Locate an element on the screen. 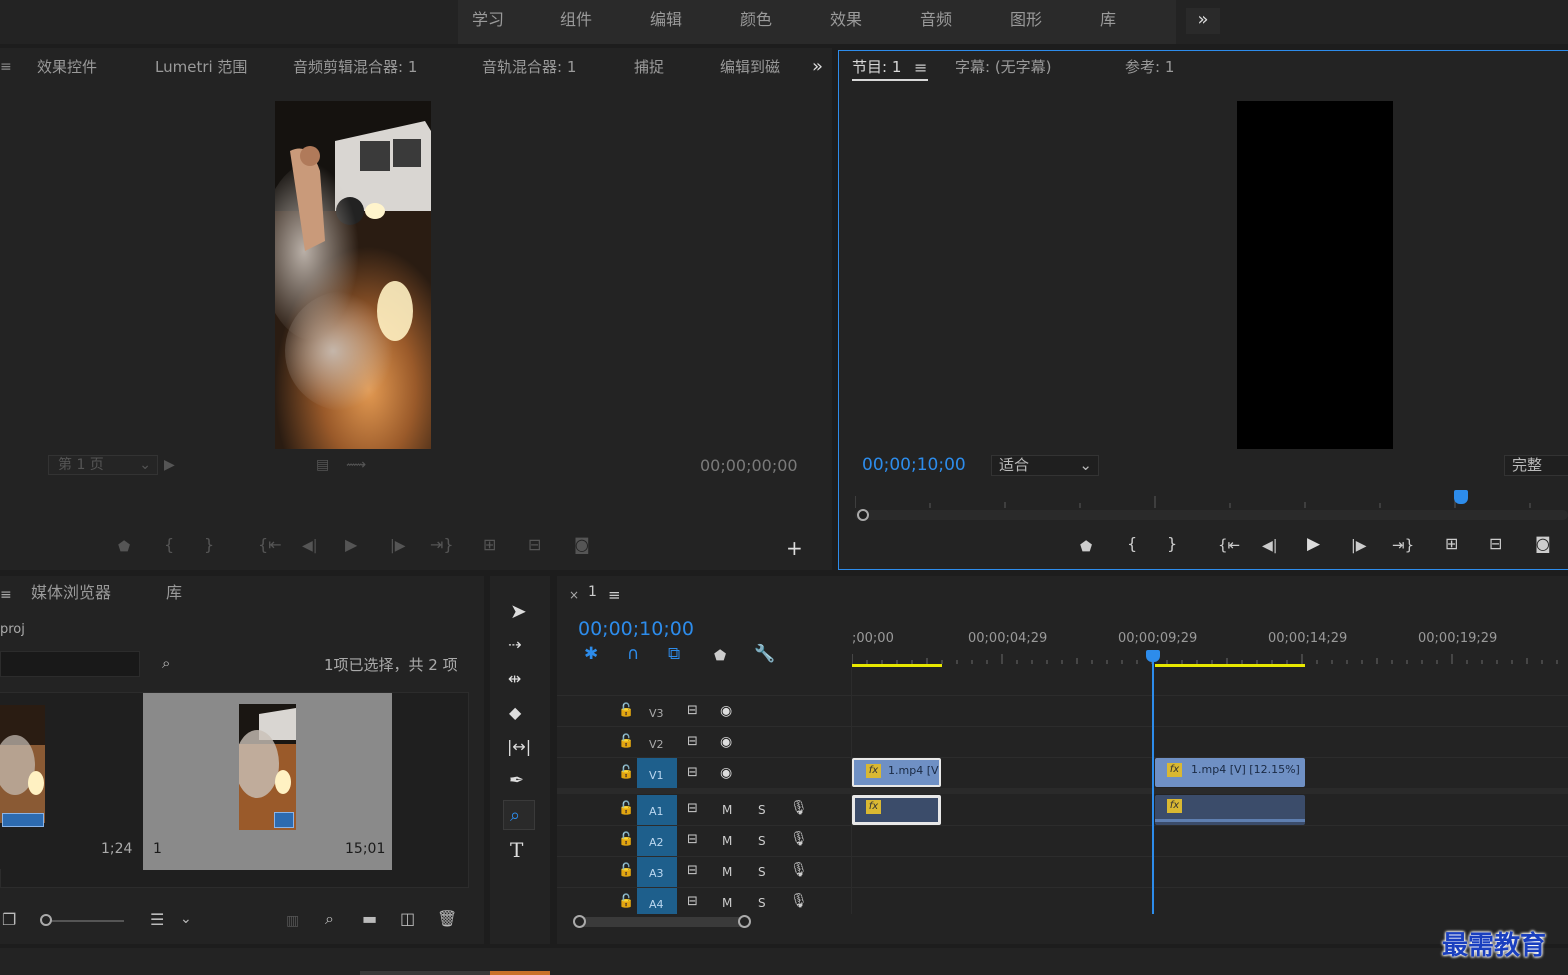  new-item-icon: ◫ is located at coordinates (407, 919).